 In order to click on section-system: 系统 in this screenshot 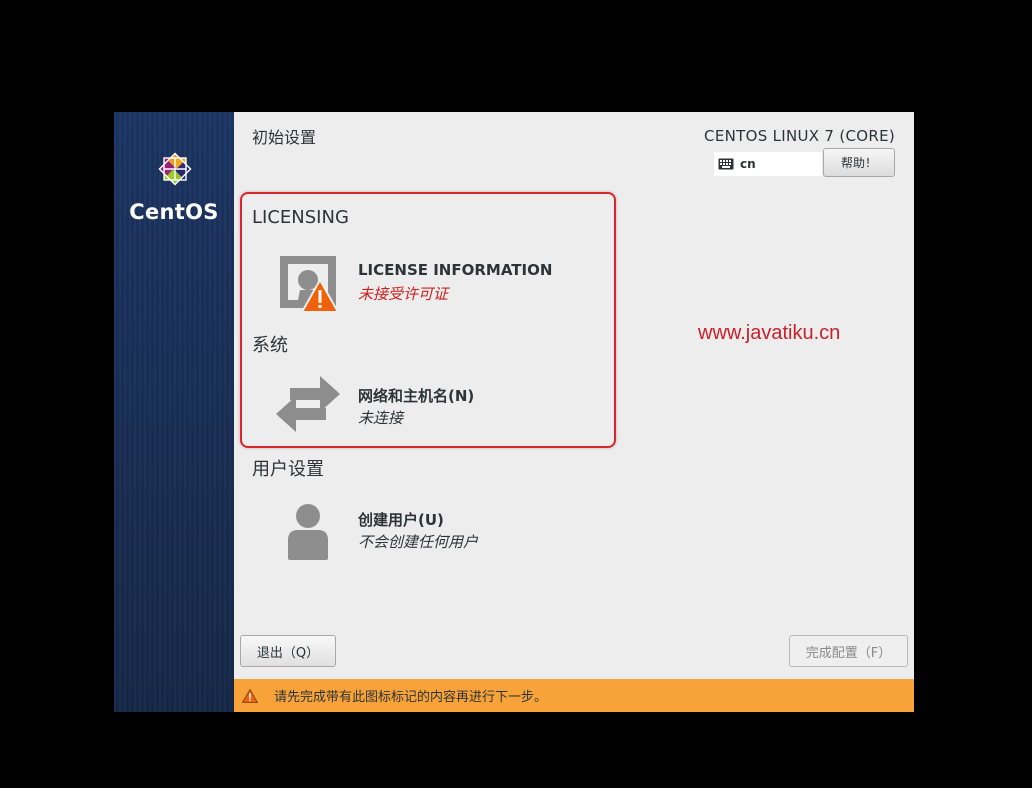, I will do `click(270, 345)`.